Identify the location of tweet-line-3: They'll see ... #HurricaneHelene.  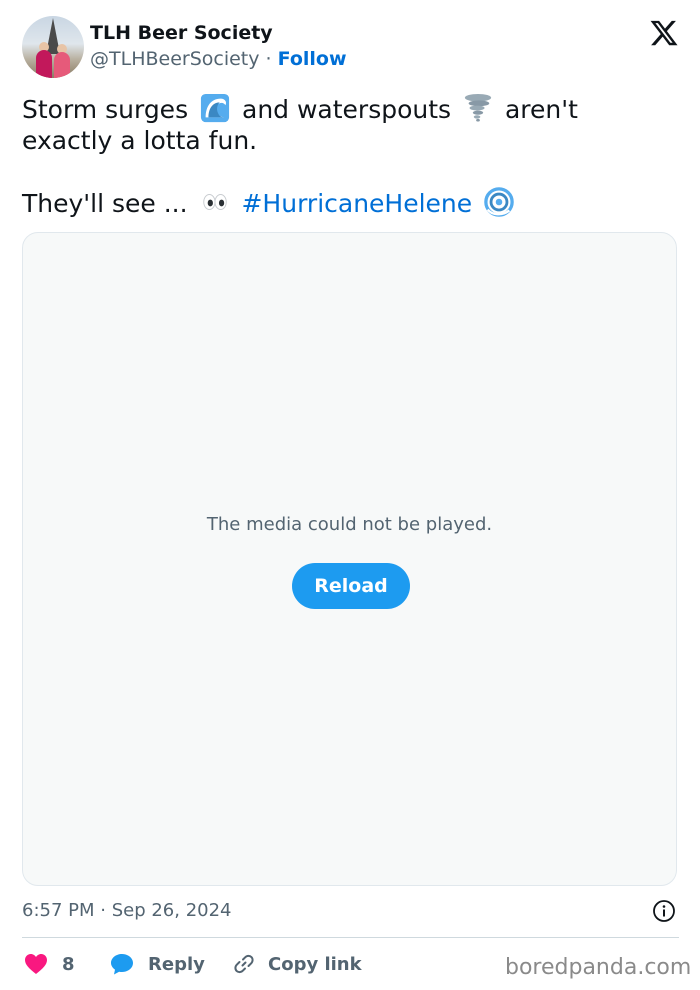
(342, 203).